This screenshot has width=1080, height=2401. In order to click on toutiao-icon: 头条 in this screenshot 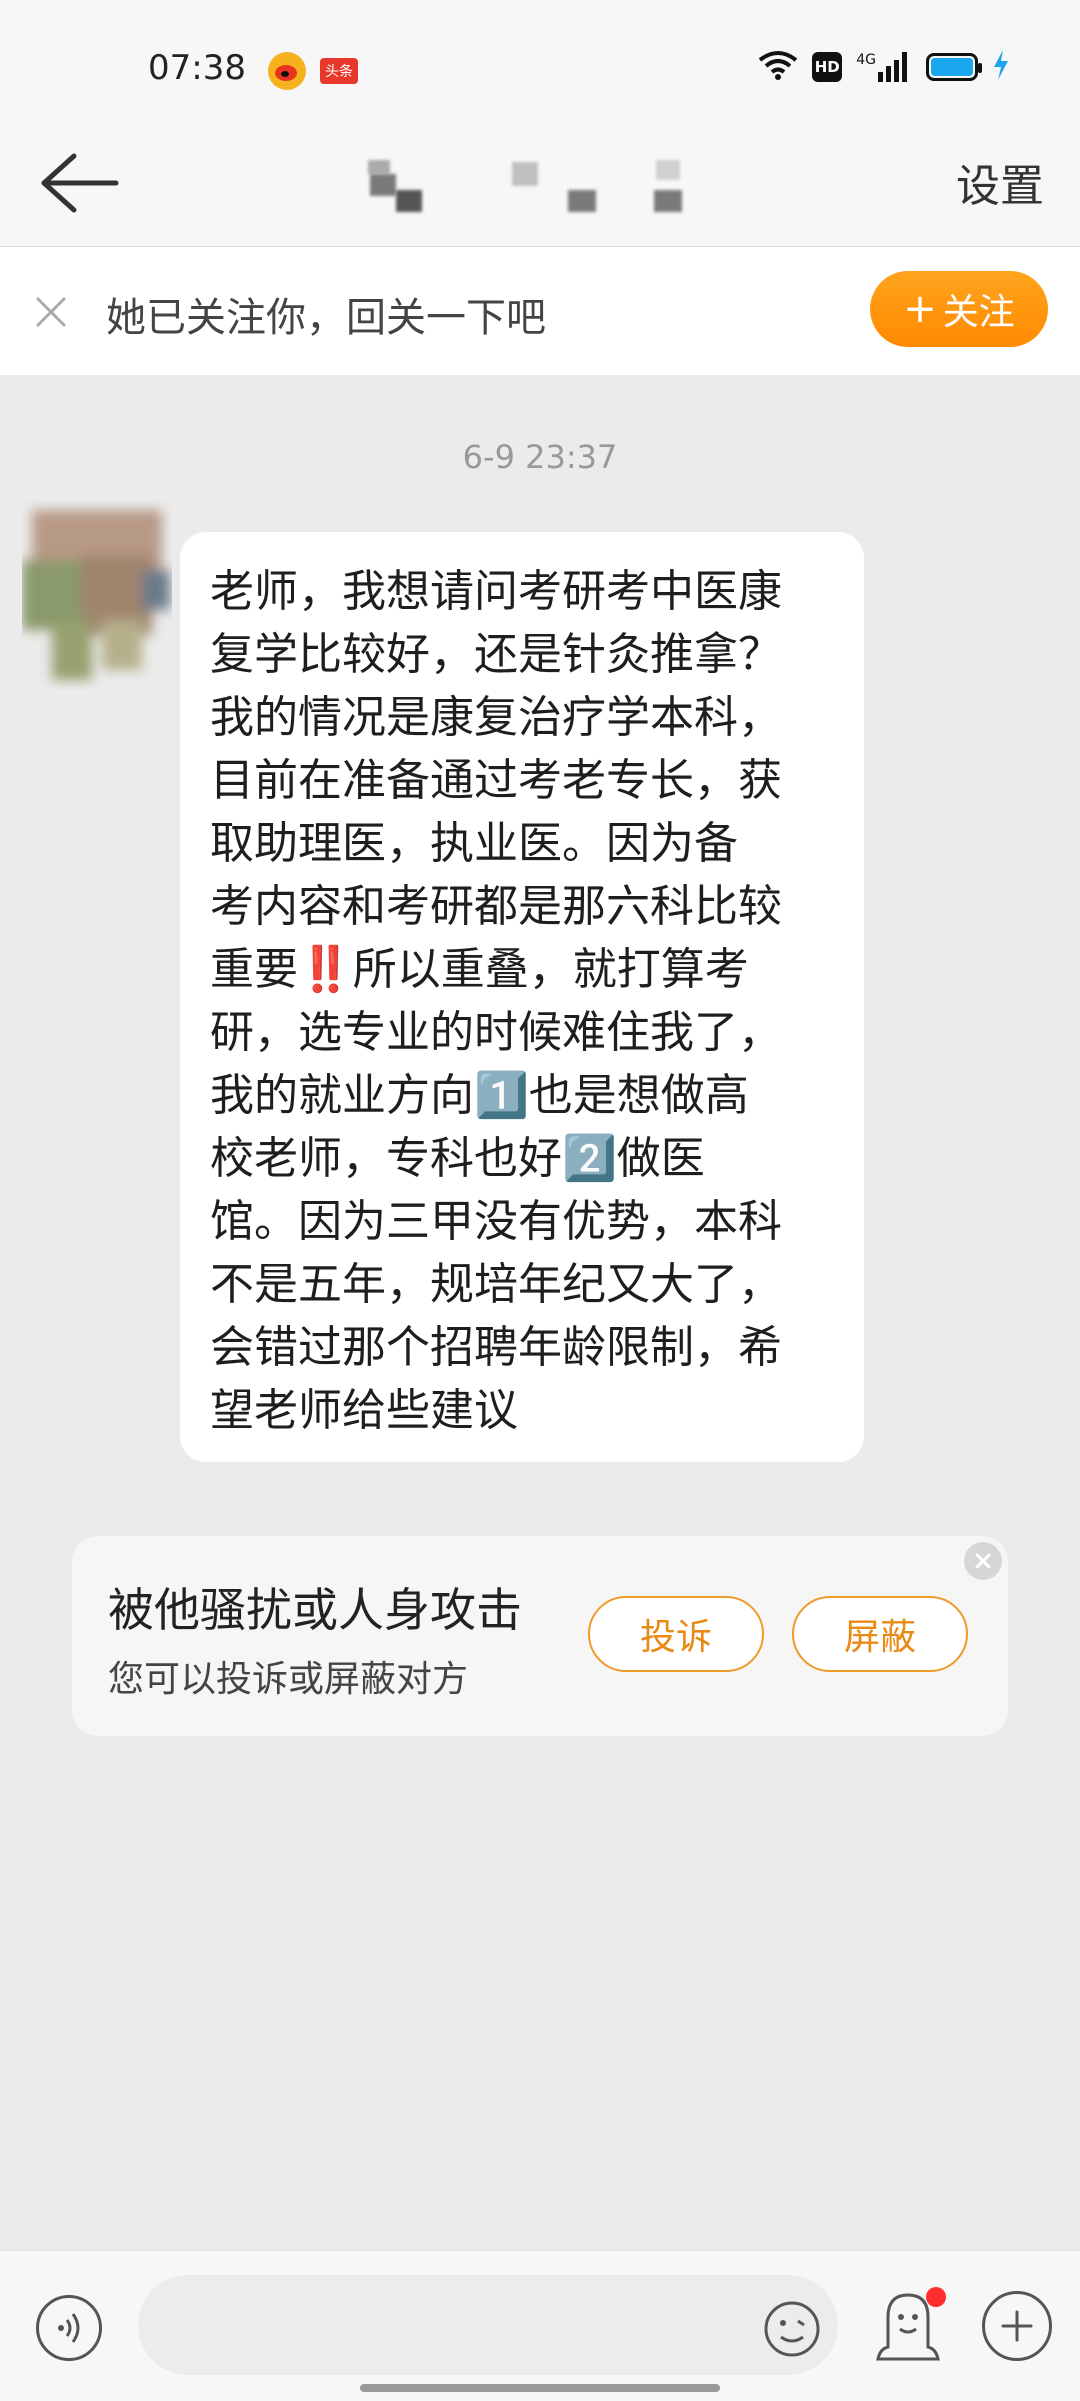, I will do `click(339, 71)`.